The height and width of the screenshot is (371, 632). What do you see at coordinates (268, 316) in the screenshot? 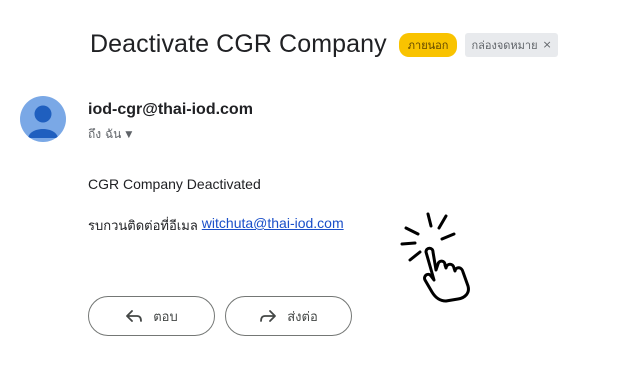
I see `forward-arrow-icon` at bounding box center [268, 316].